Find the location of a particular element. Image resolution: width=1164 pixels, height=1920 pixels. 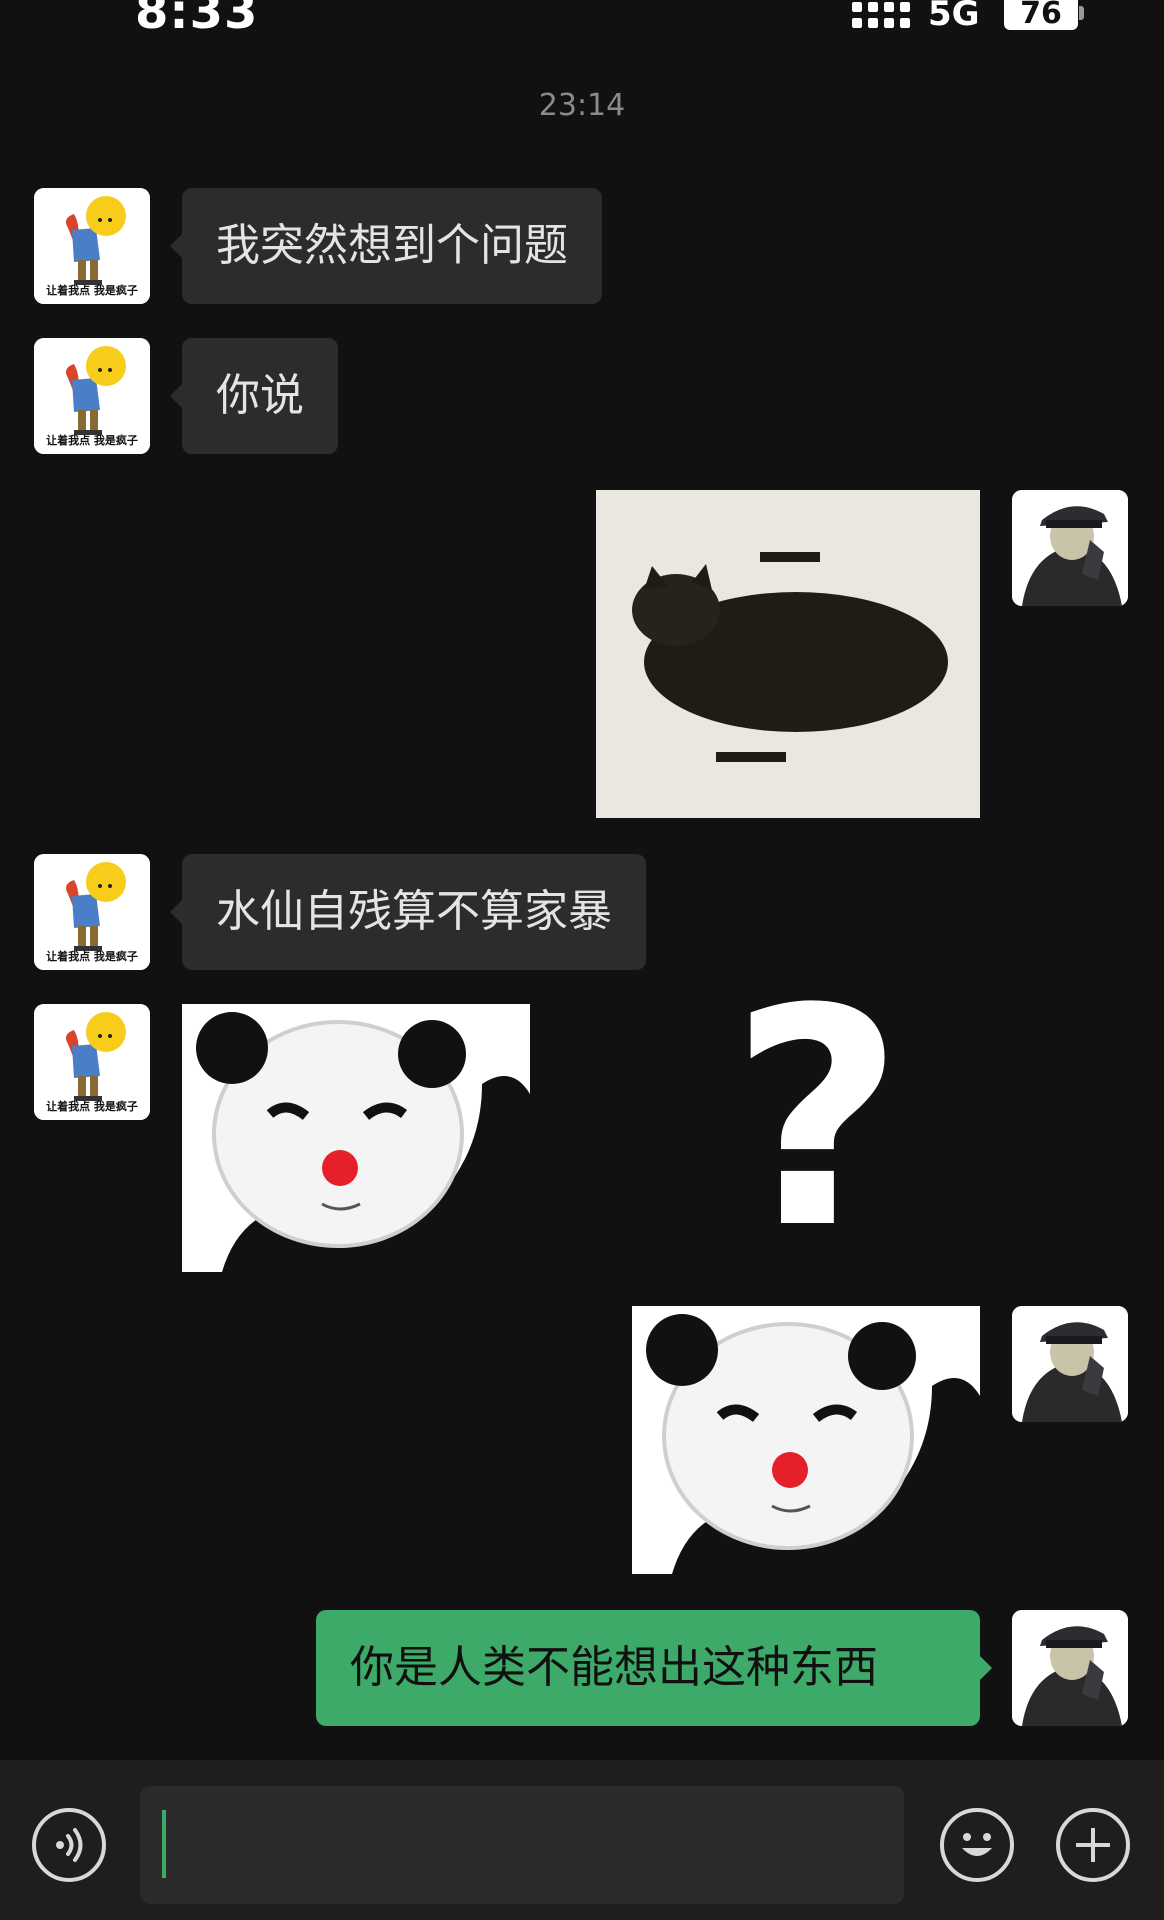

battery-level: 76 is located at coordinates (1041, 15).